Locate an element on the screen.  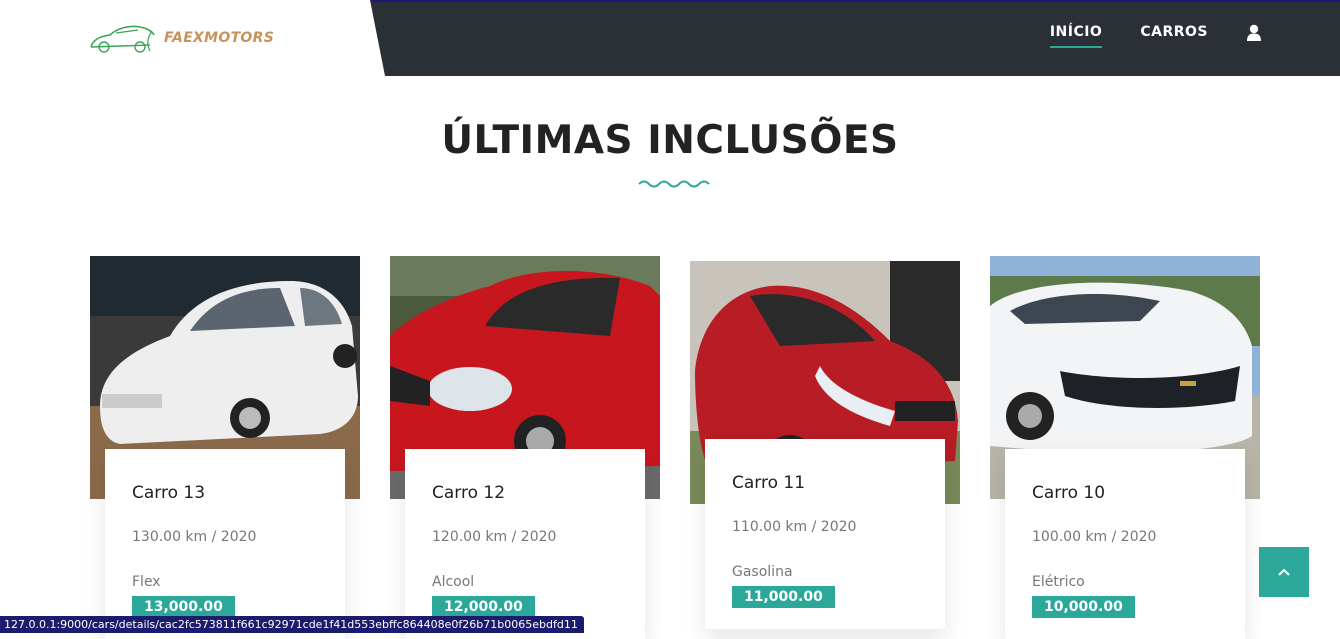
section-title: ÚLTIMAS INCLUSÕES is located at coordinates (670, 140).